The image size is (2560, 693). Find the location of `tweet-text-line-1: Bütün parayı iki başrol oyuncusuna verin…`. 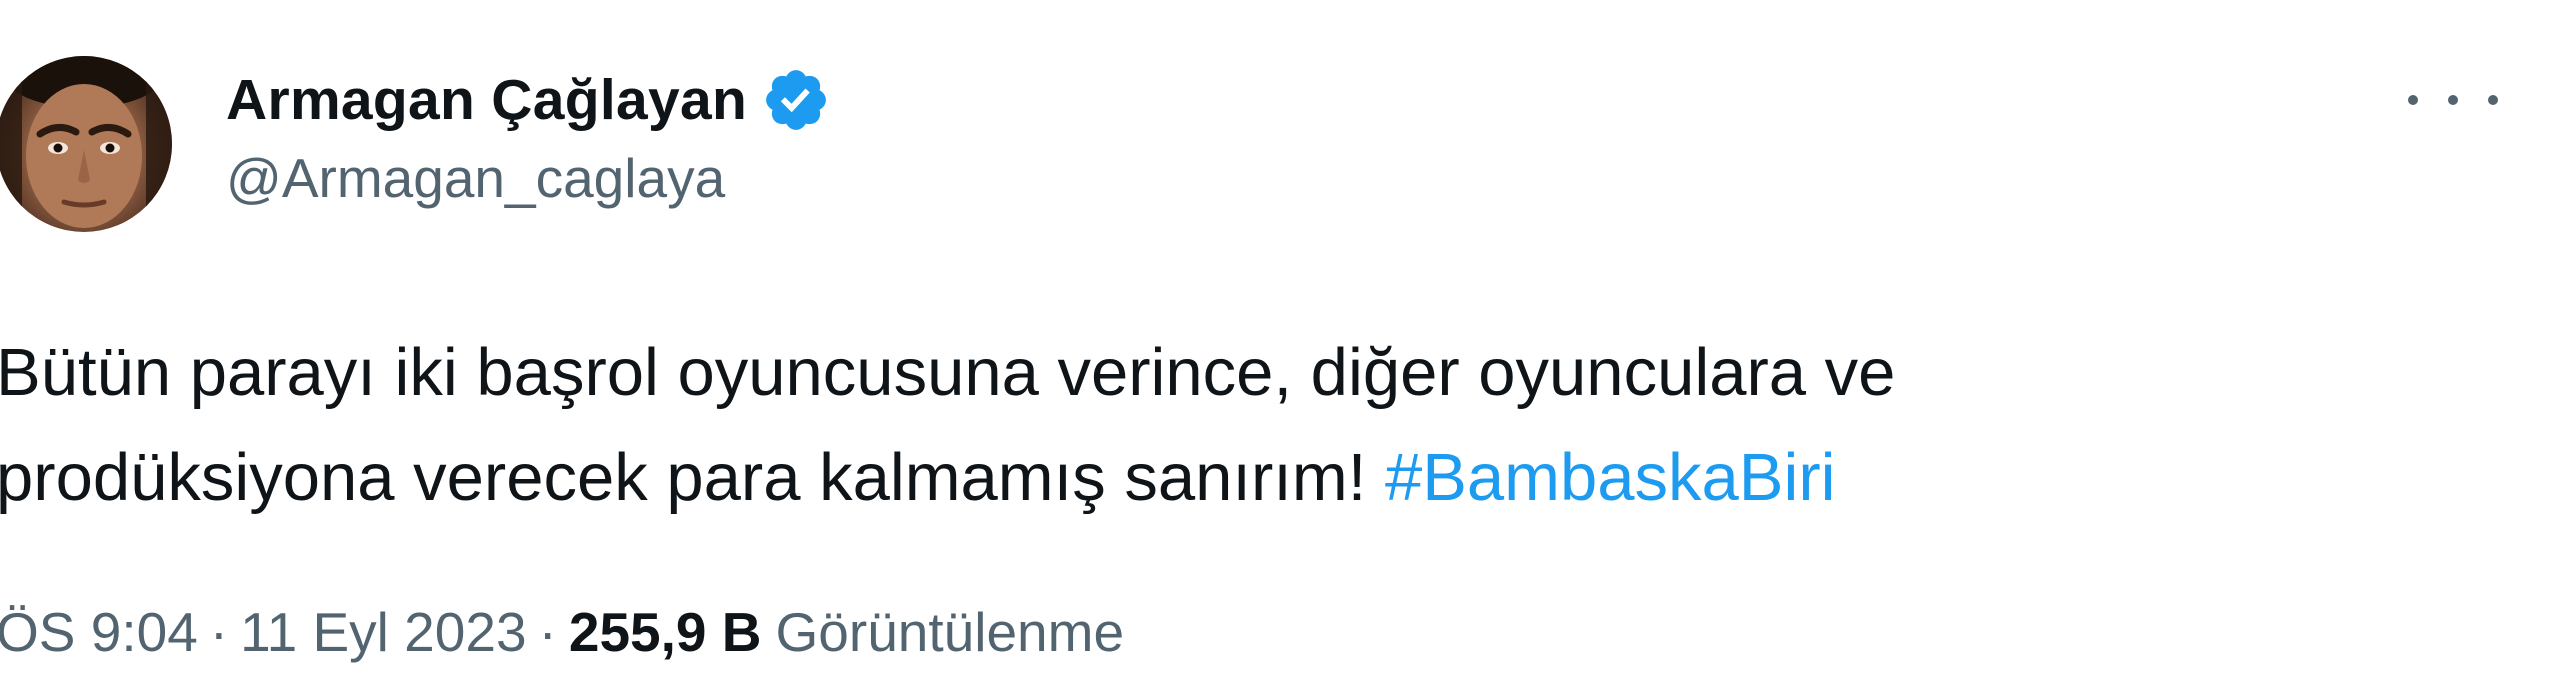

tweet-text-line-1: Bütün parayı iki başrol oyuncusuna verin… is located at coordinates (948, 372).